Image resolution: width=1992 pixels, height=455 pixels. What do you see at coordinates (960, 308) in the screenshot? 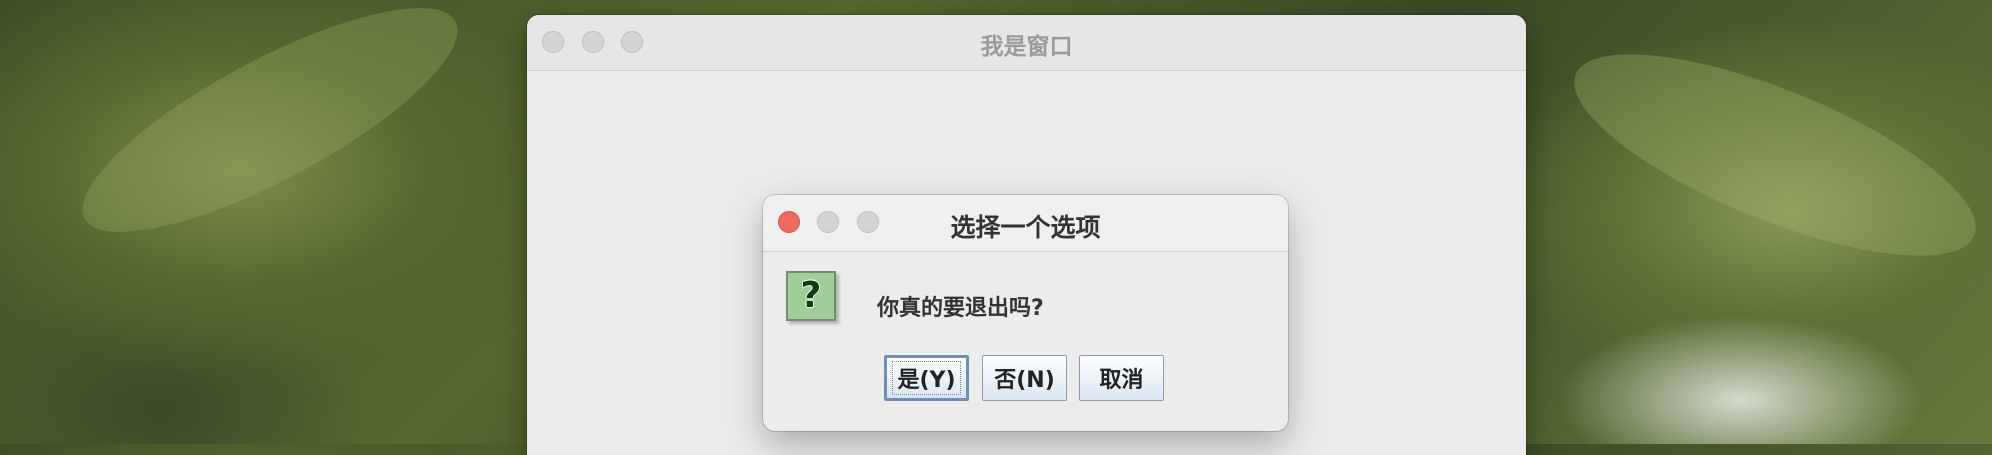
I see `dialog-message: 你真的要退出吗?` at bounding box center [960, 308].